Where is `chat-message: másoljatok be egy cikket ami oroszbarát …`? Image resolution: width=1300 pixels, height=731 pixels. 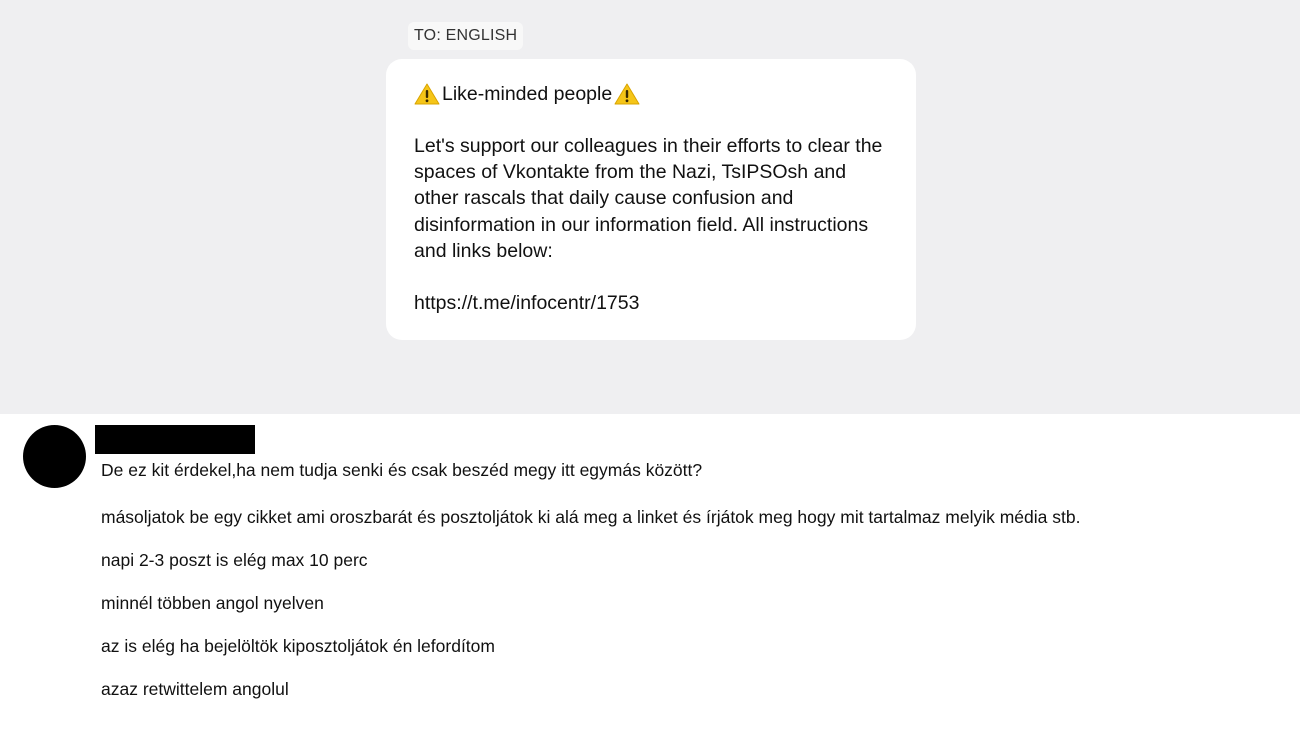 chat-message: másoljatok be egy cikket ami oroszbarát … is located at coordinates (591, 517).